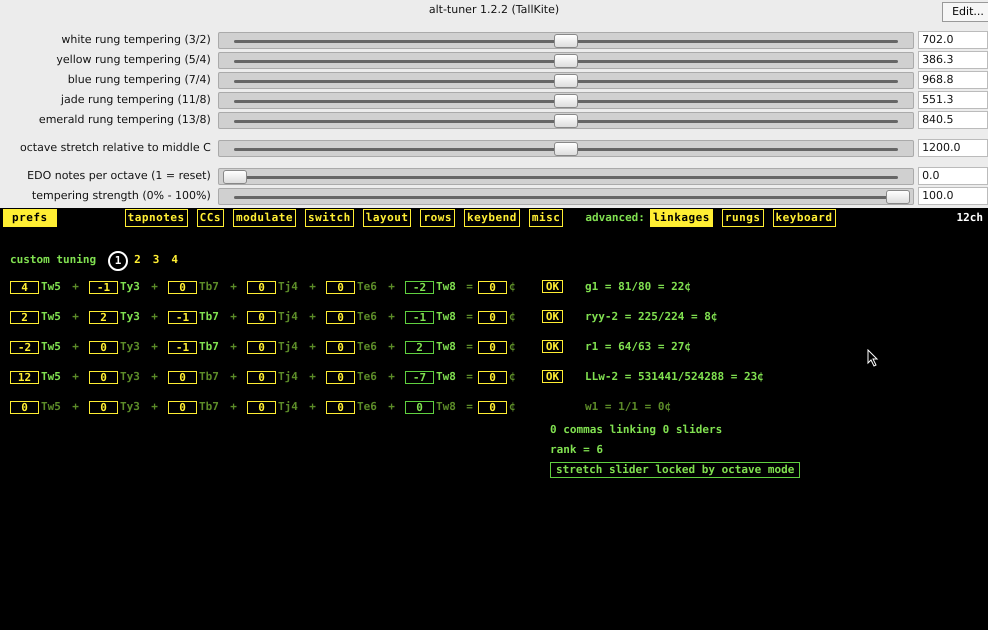 Image resolution: width=988 pixels, height=630 pixels. What do you see at coordinates (288, 406) in the screenshot?
I see `term-label: Tj4` at bounding box center [288, 406].